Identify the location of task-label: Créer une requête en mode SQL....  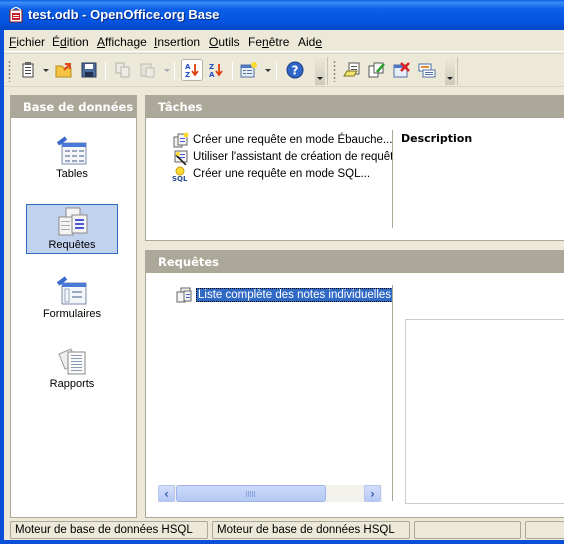
(282, 174).